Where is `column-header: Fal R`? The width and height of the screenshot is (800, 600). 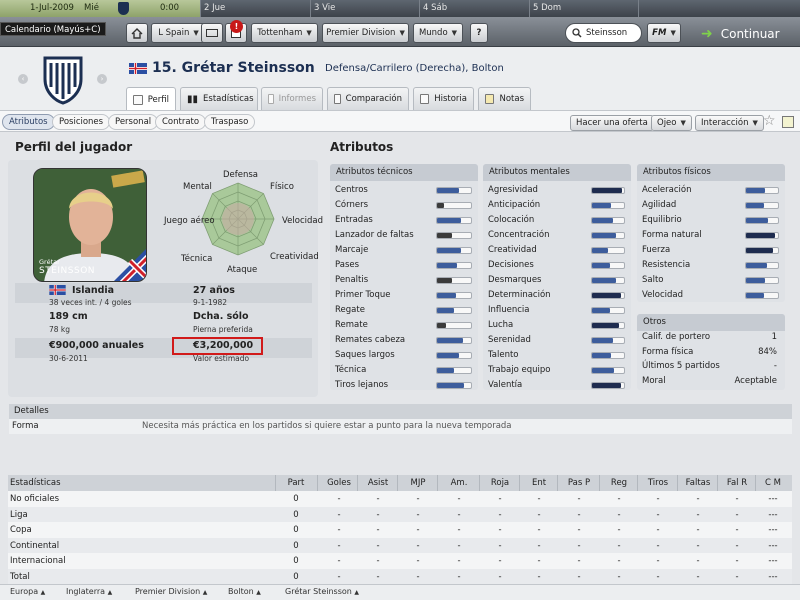
column-header: Fal R is located at coordinates (737, 483).